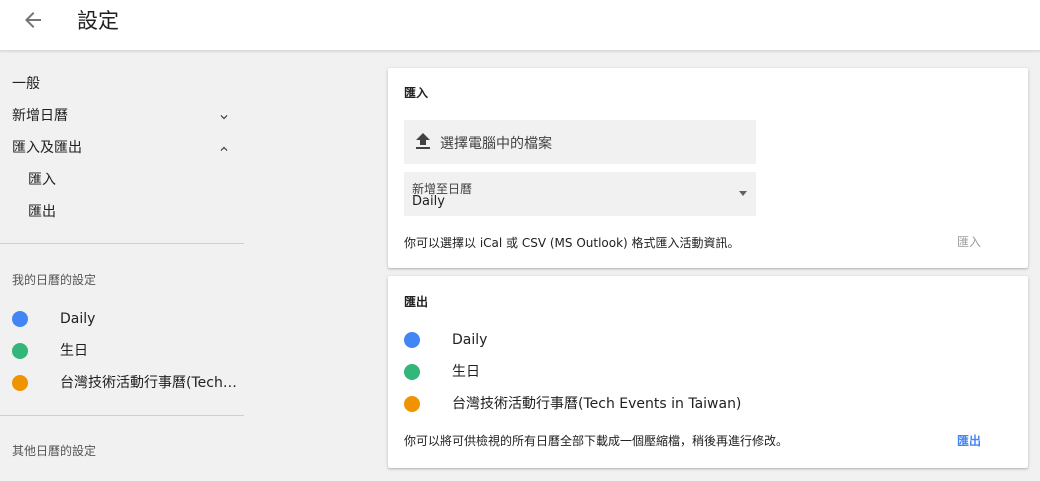 The width and height of the screenshot is (1040, 481). I want to click on upload-icon, so click(423, 142).